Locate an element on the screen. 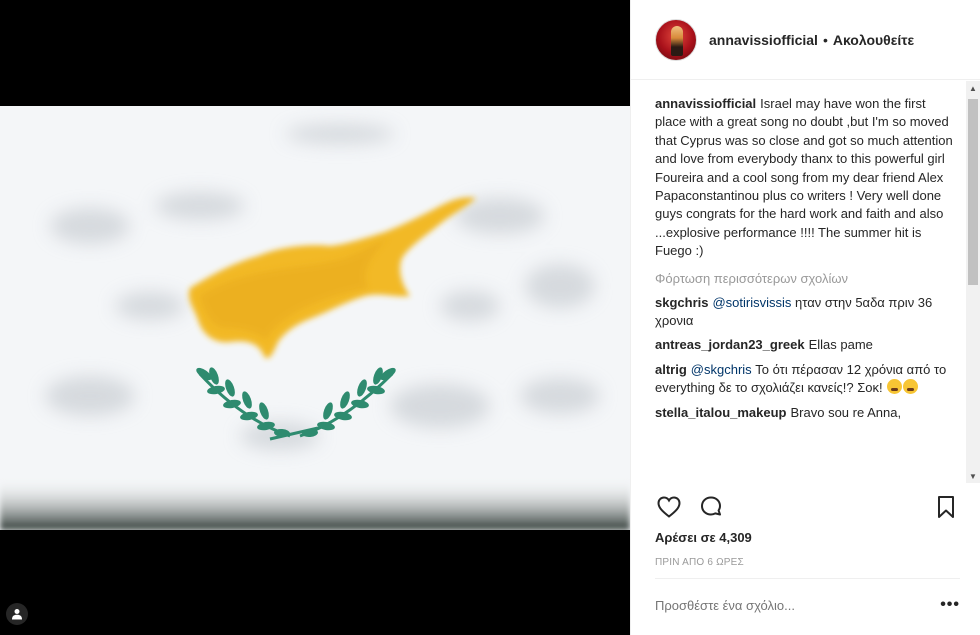  following-button: Ακολουθείτε is located at coordinates (873, 40).